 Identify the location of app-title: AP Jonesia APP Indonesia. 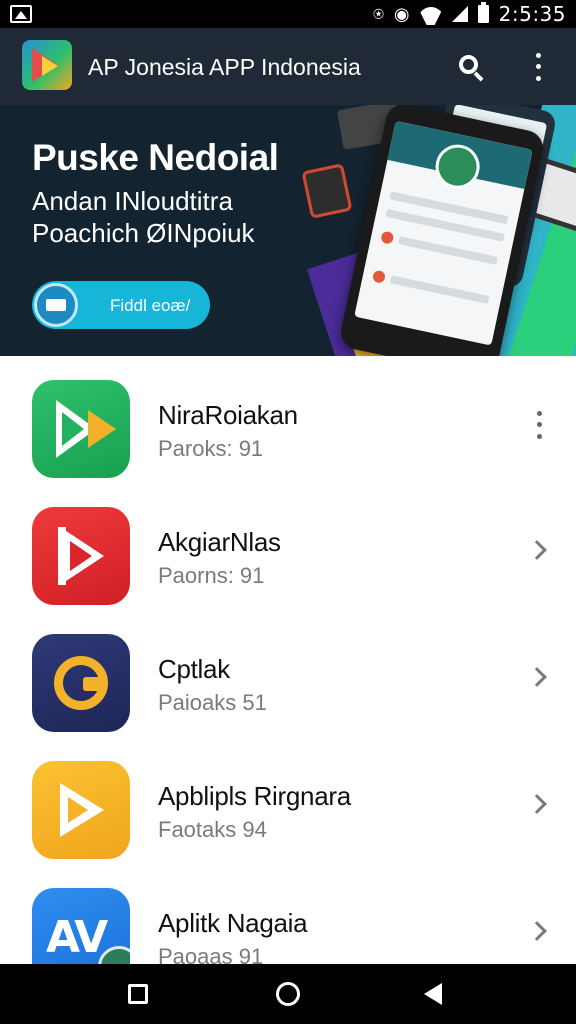
(224, 67).